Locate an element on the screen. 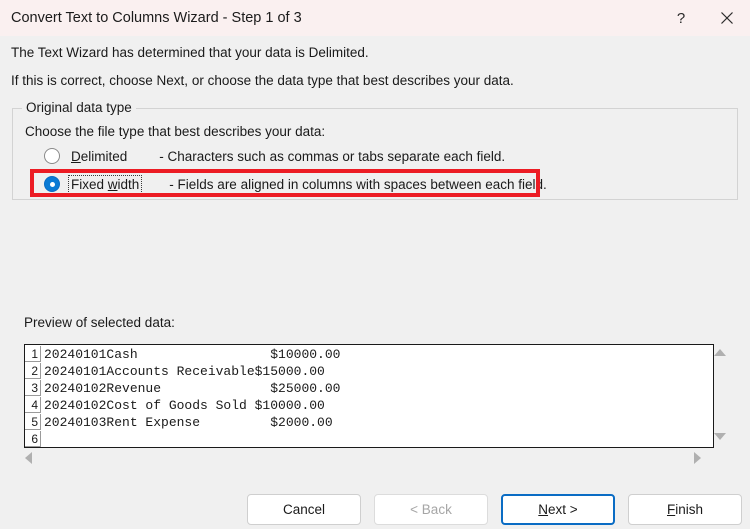  next-label-accel: N is located at coordinates (543, 509).